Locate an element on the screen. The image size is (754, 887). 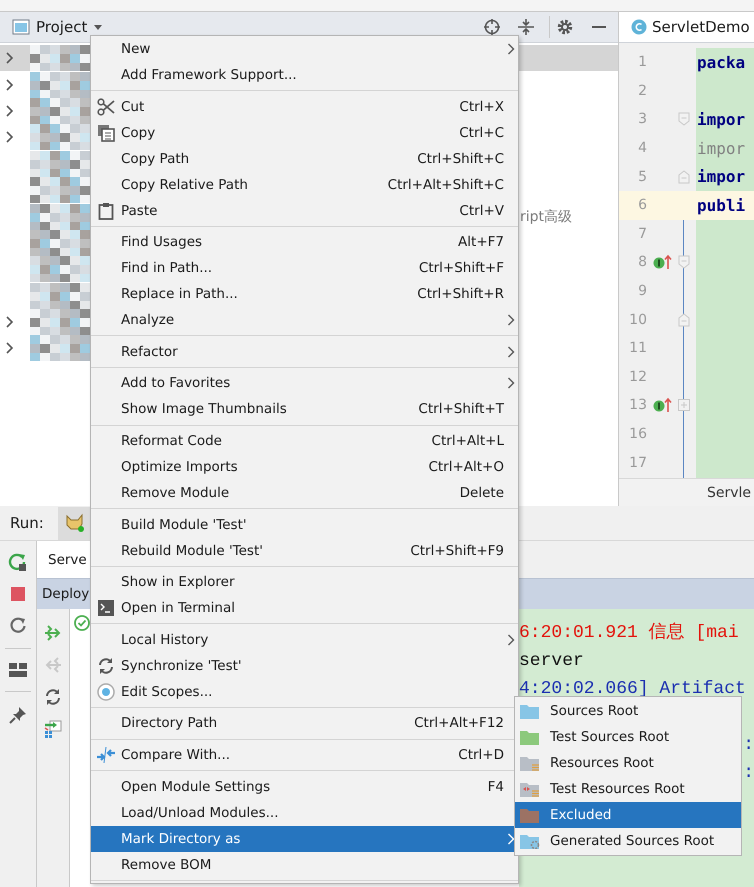
clipboard-icon is located at coordinates (106, 211).